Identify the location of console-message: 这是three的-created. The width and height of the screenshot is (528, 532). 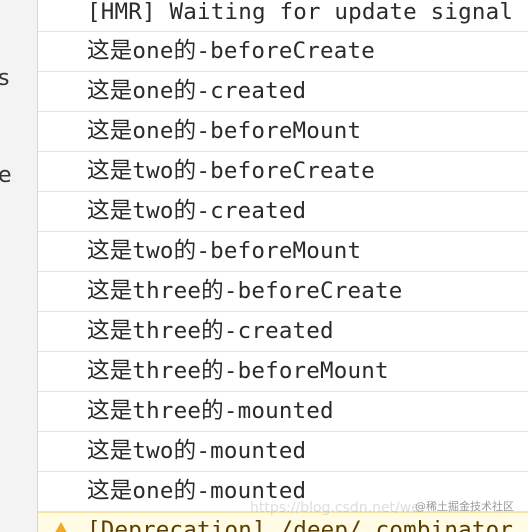
(283, 332).